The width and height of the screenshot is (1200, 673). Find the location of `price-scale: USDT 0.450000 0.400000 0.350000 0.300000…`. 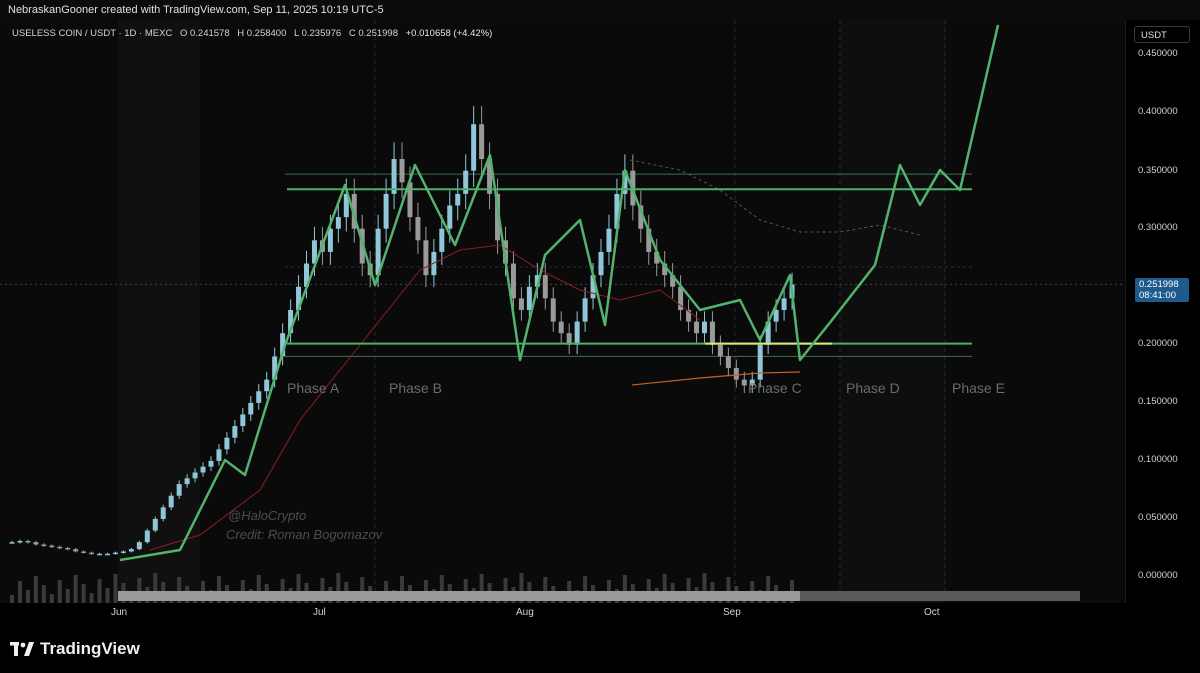

price-scale: USDT 0.450000 0.400000 0.350000 0.300000… is located at coordinates (1162, 311).